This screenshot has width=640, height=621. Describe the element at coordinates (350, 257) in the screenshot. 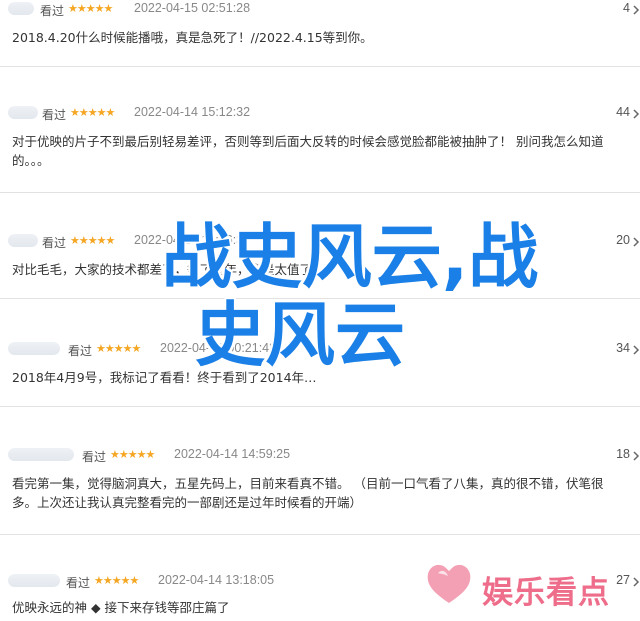

I see `overlay-title-line1: 战史风云,战` at that location.